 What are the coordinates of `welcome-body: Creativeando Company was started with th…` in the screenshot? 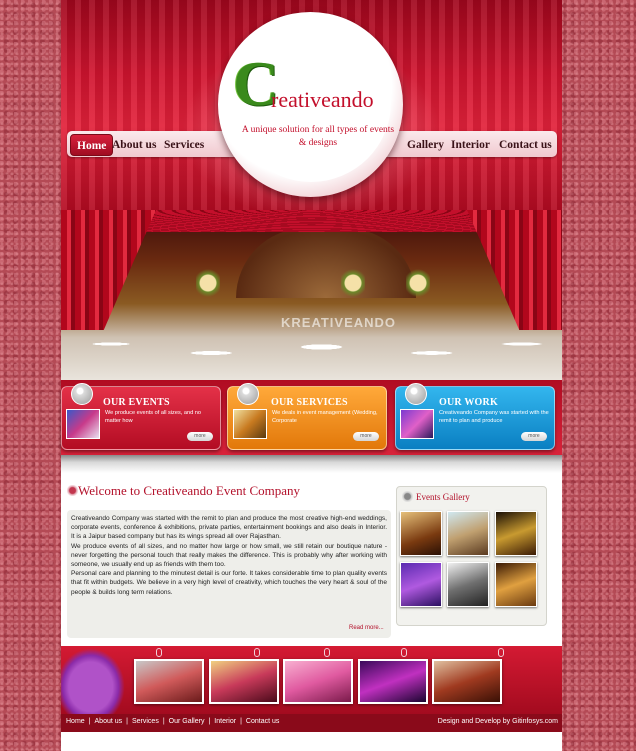 It's located at (229, 555).